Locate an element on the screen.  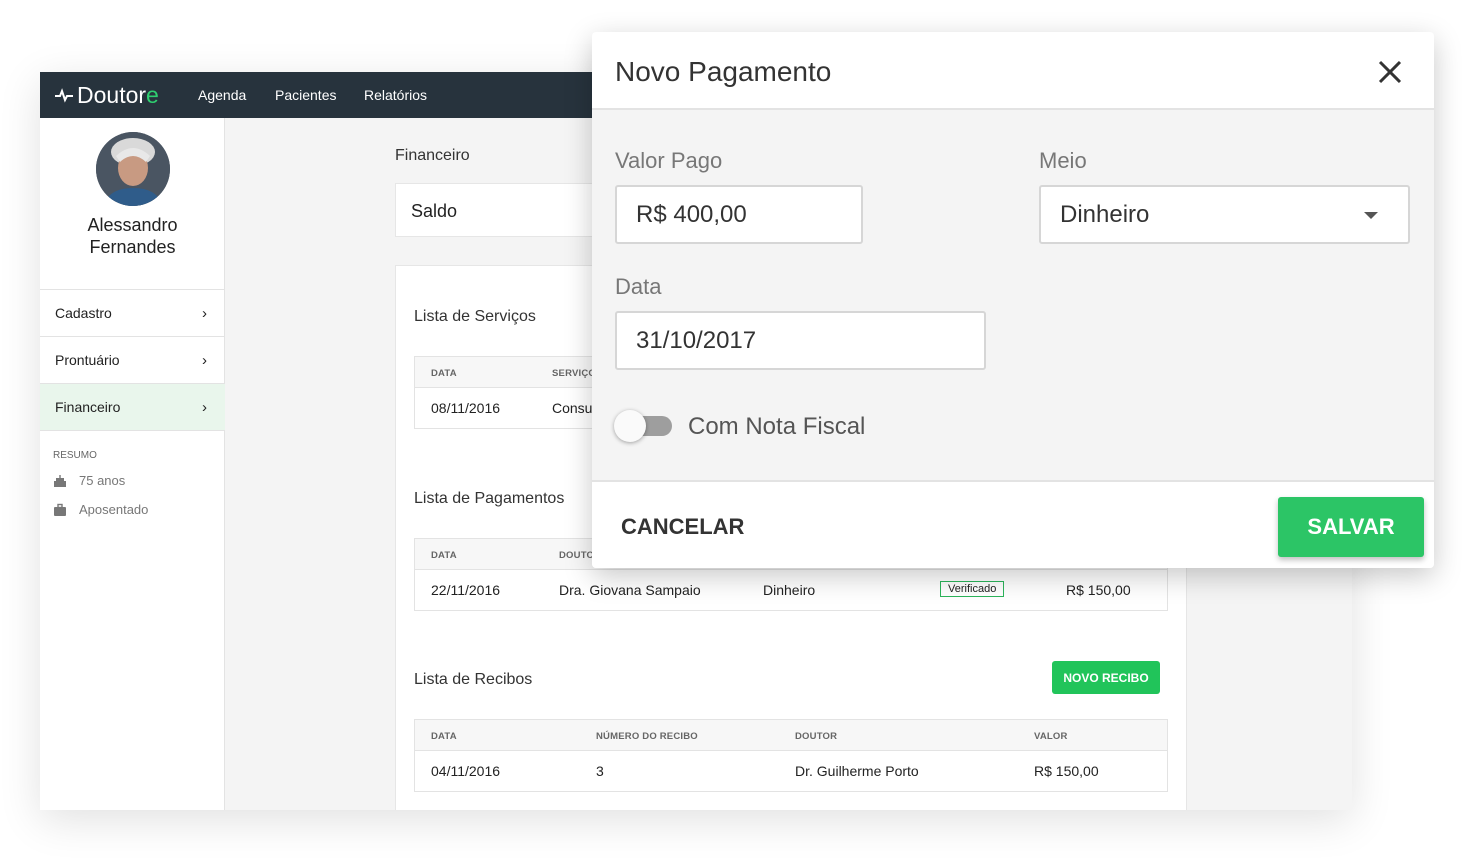
column-header: SERVIÇO is located at coordinates (574, 373).